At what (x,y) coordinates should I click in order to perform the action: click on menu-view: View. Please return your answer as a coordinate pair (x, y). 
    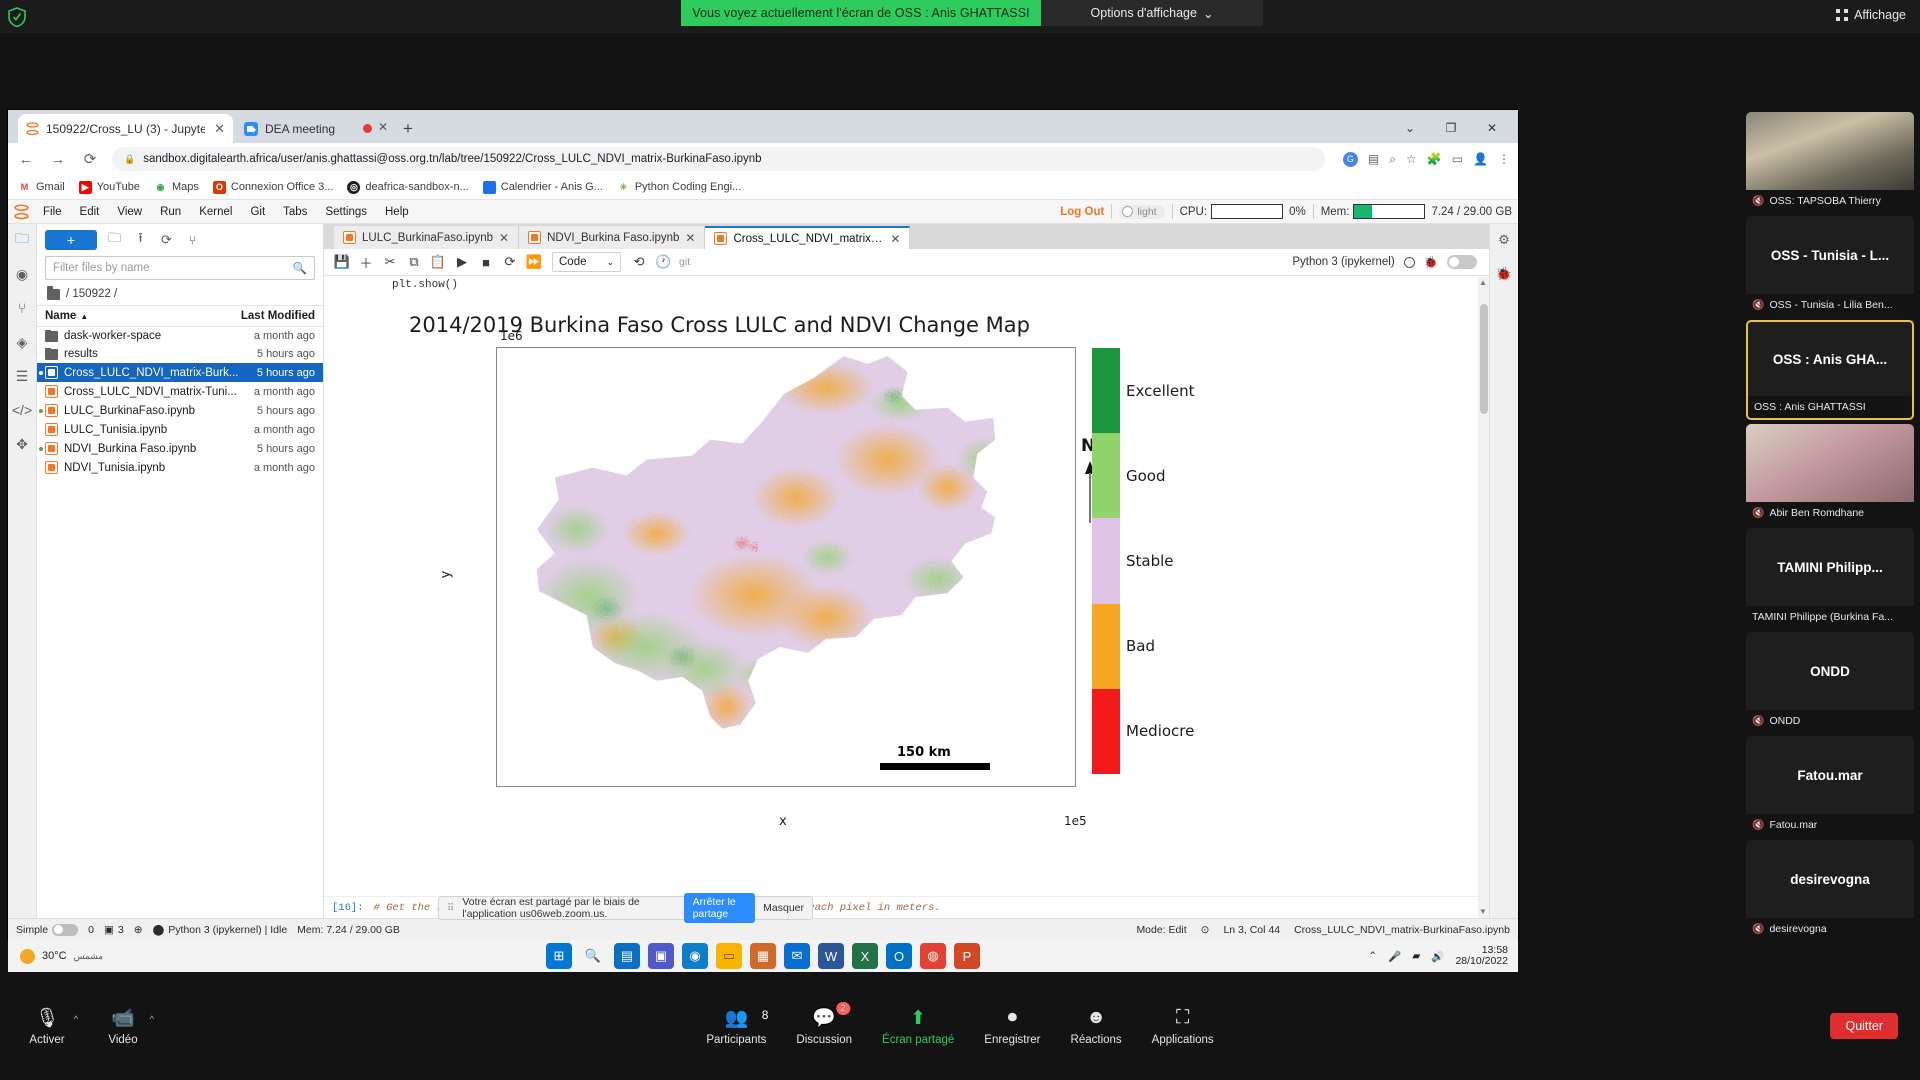
    Looking at the image, I should click on (129, 212).